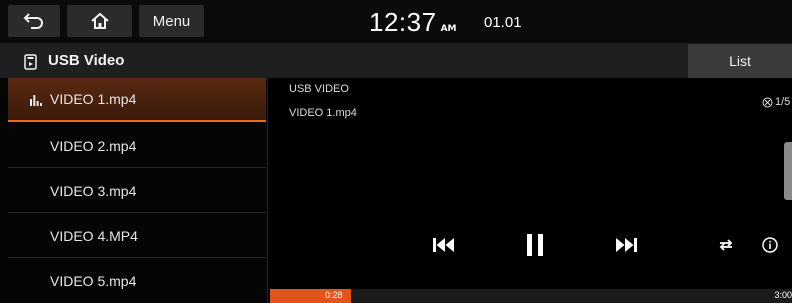  I want to click on disc-icon, so click(767, 102).